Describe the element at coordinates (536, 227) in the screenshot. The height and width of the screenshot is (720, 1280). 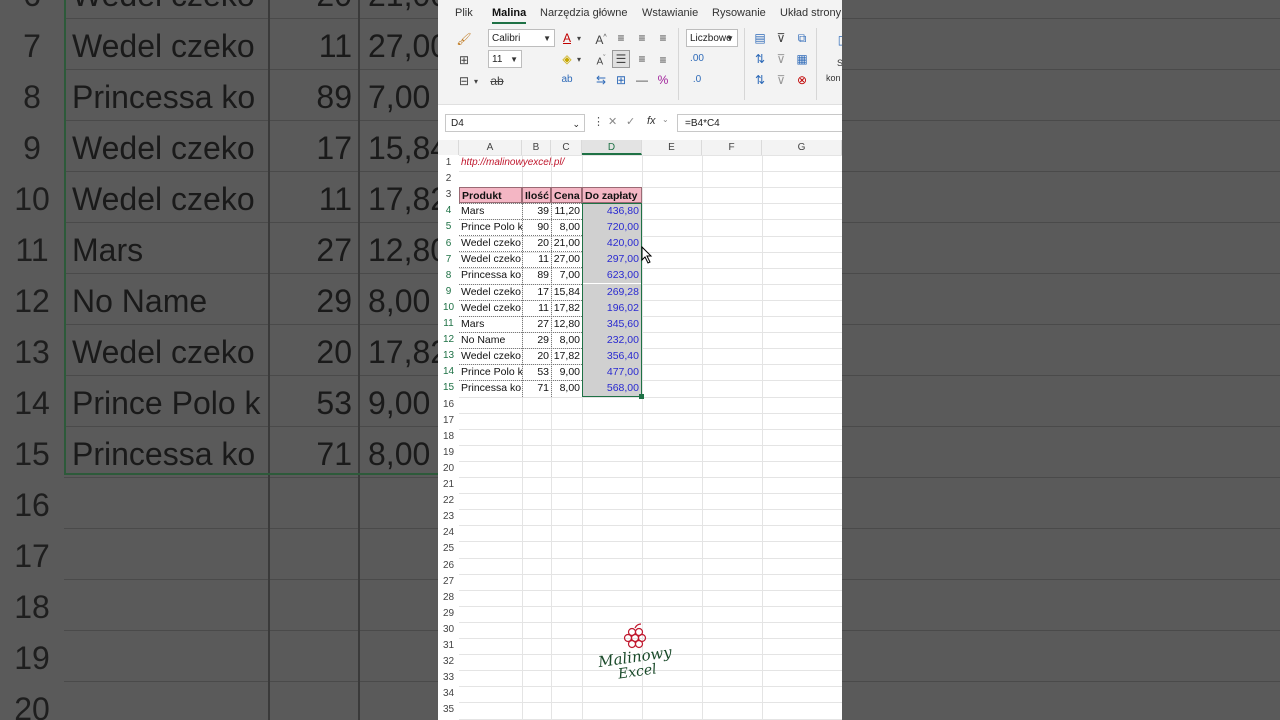
I see `cell-ilosc: 90` at that location.